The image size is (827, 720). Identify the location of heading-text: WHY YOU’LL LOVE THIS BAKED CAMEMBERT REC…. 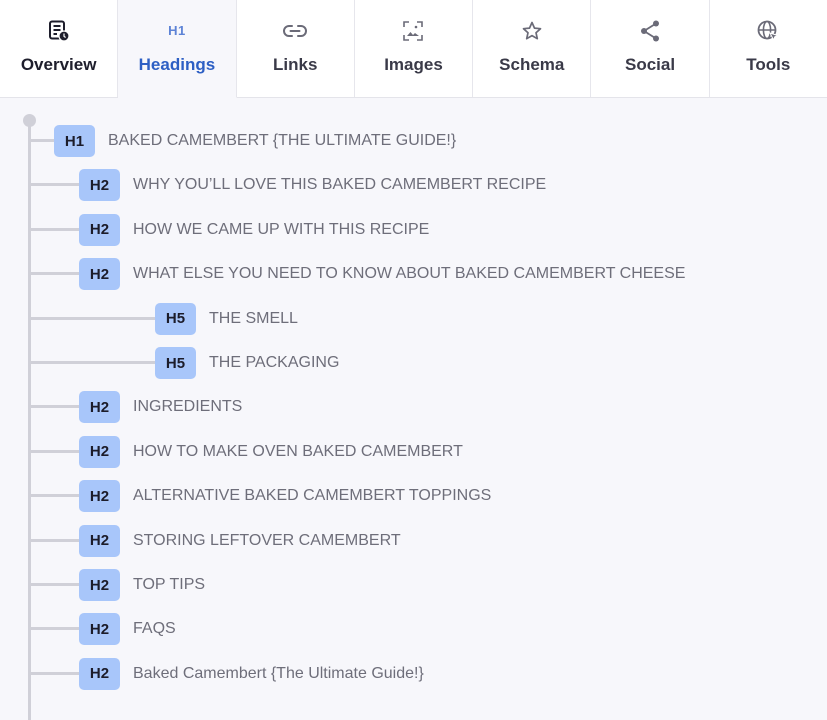
(340, 185).